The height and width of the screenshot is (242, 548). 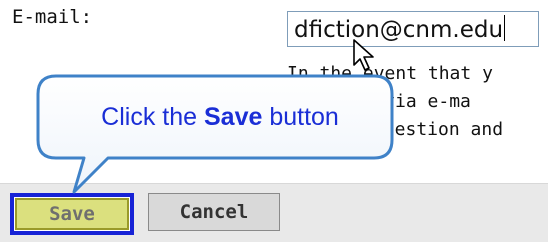 I want to click on callout-text: Click the Save button, so click(x=220, y=117).